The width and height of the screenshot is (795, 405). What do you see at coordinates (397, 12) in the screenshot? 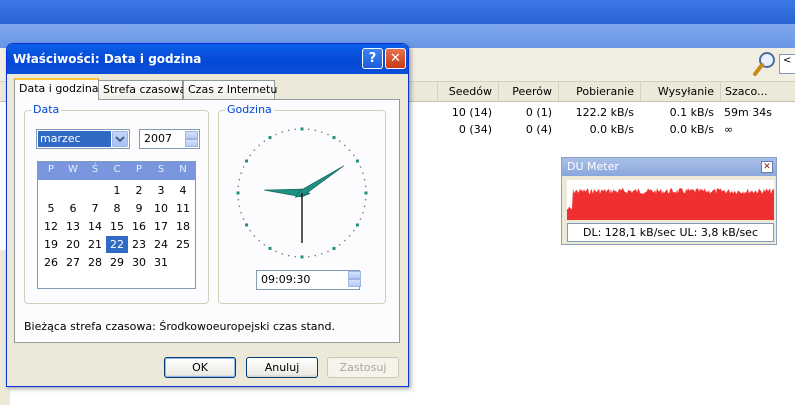
I see `app-titlebar` at bounding box center [397, 12].